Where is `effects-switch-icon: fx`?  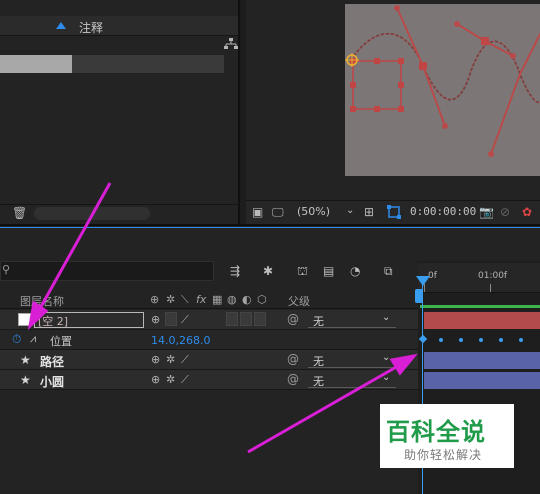
effects-switch-icon: fx is located at coordinates (201, 299).